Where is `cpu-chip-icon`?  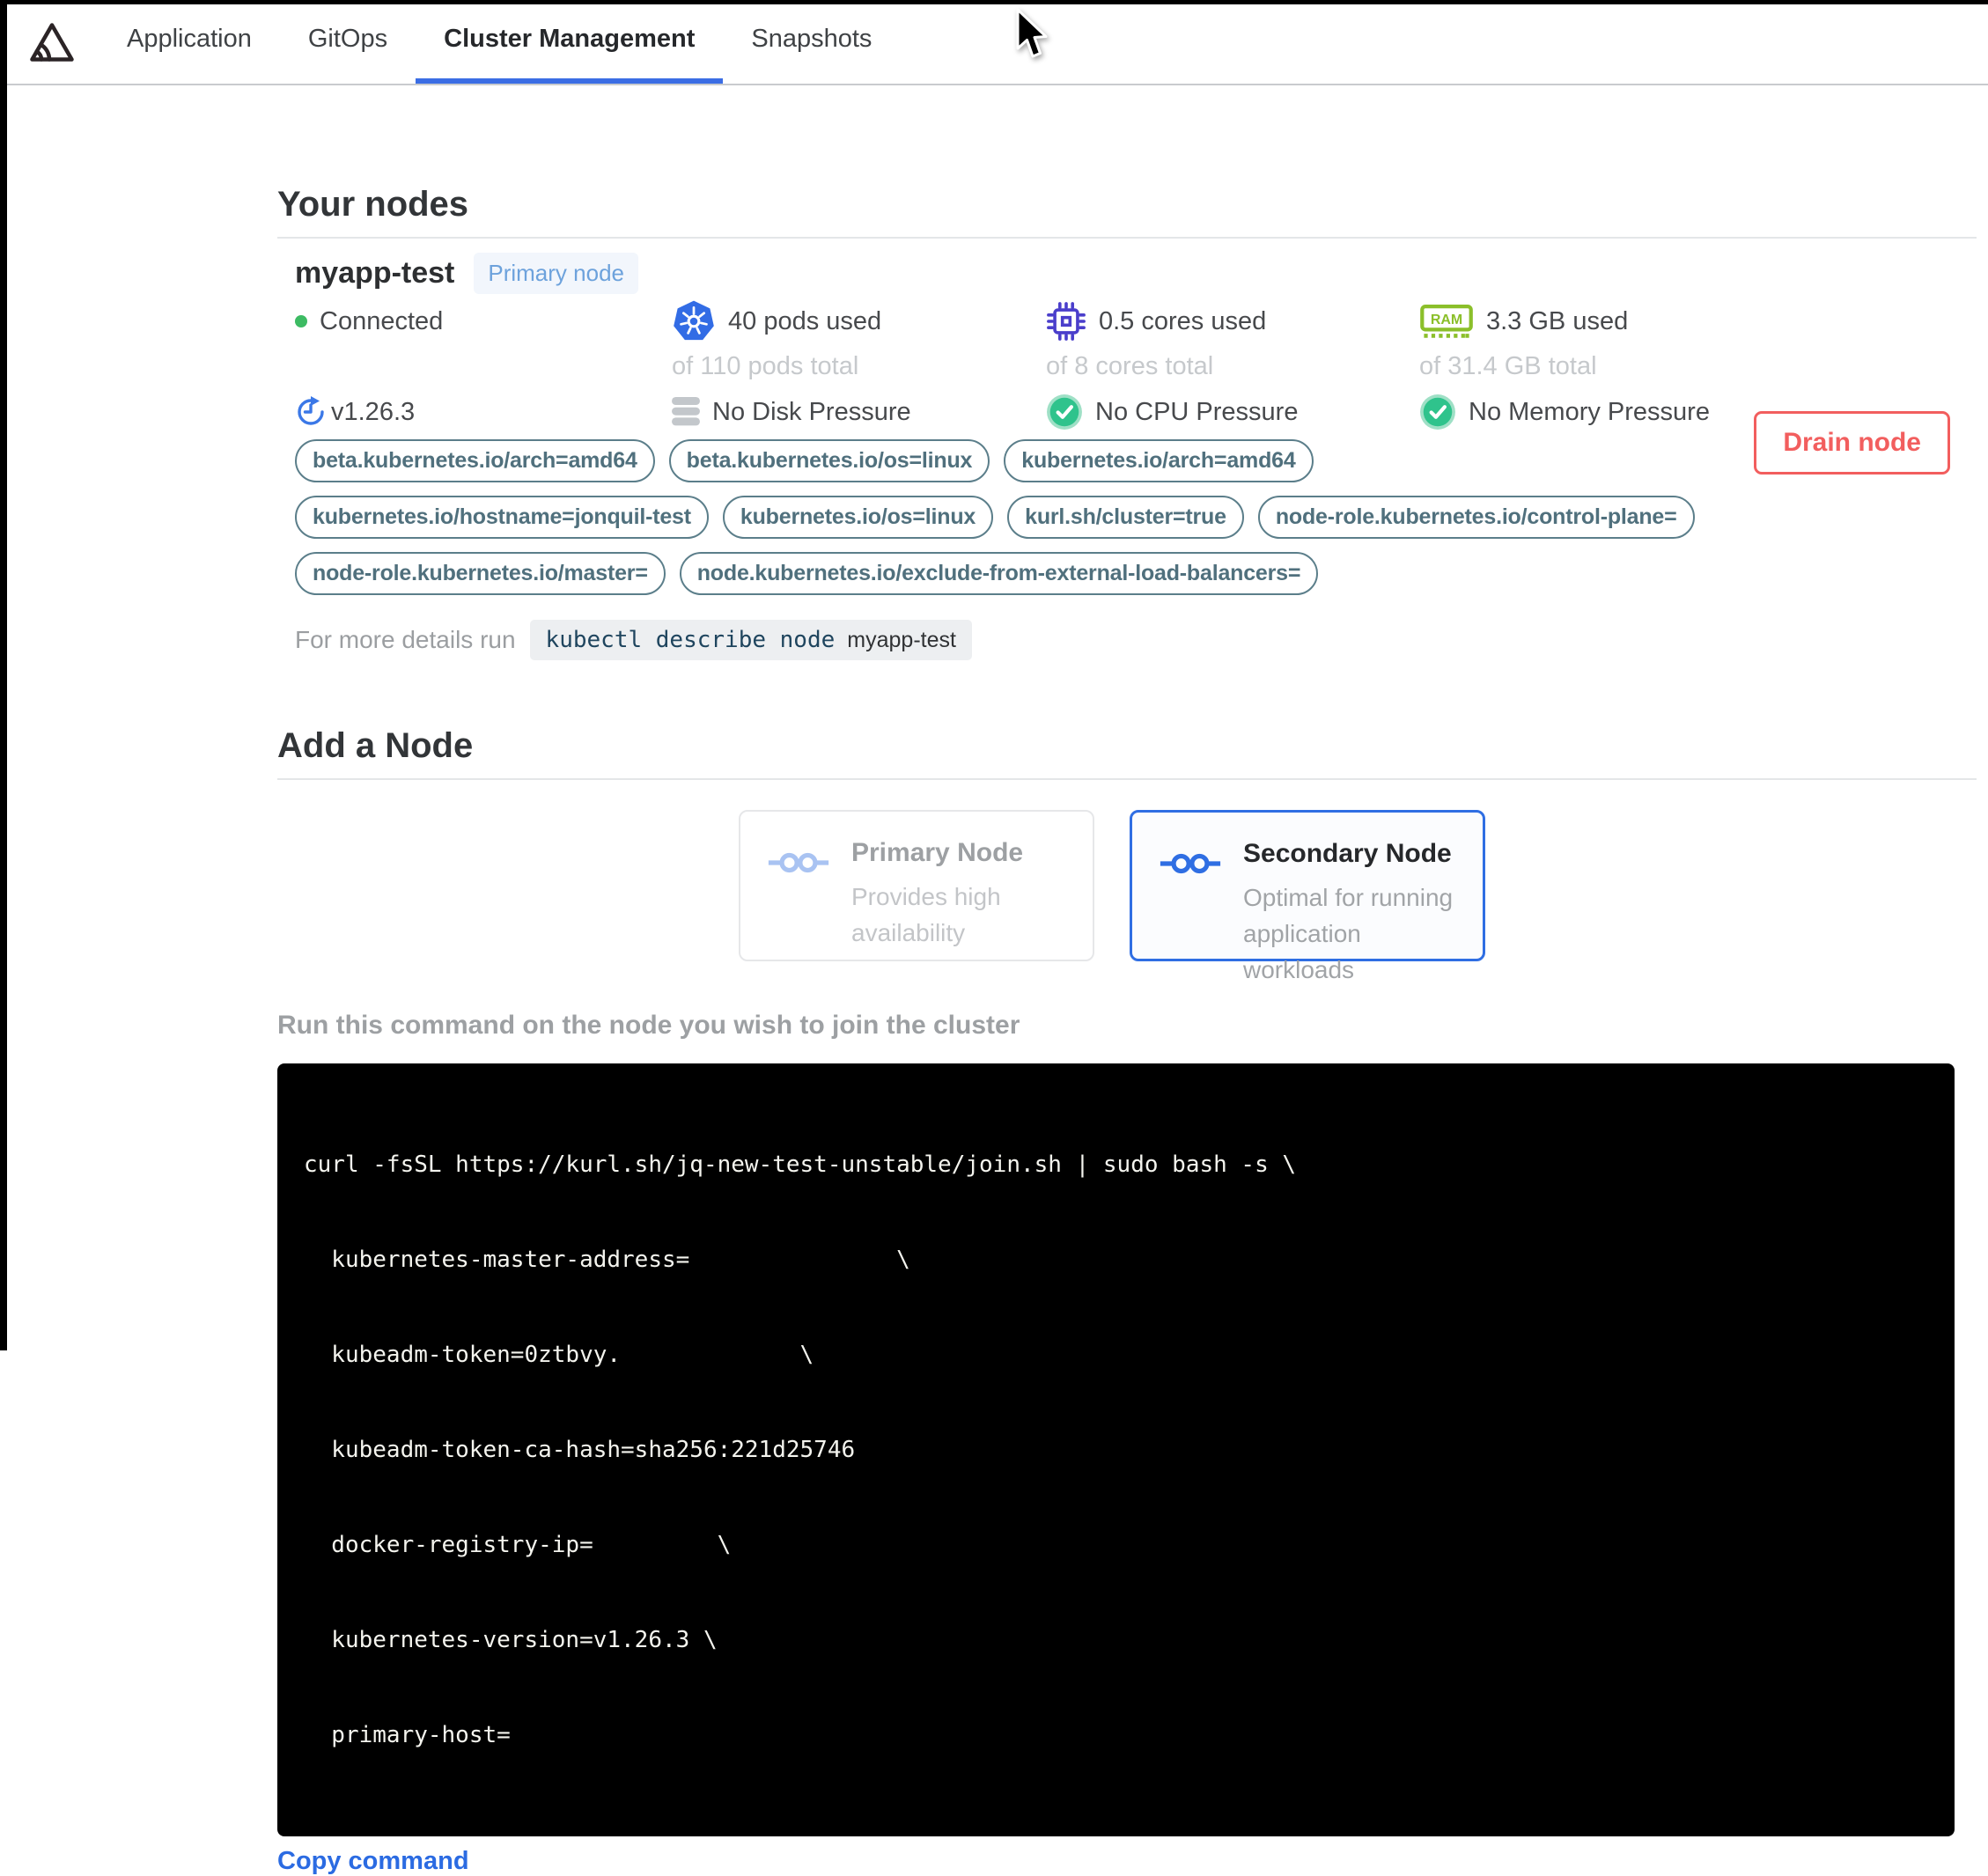 cpu-chip-icon is located at coordinates (1066, 322).